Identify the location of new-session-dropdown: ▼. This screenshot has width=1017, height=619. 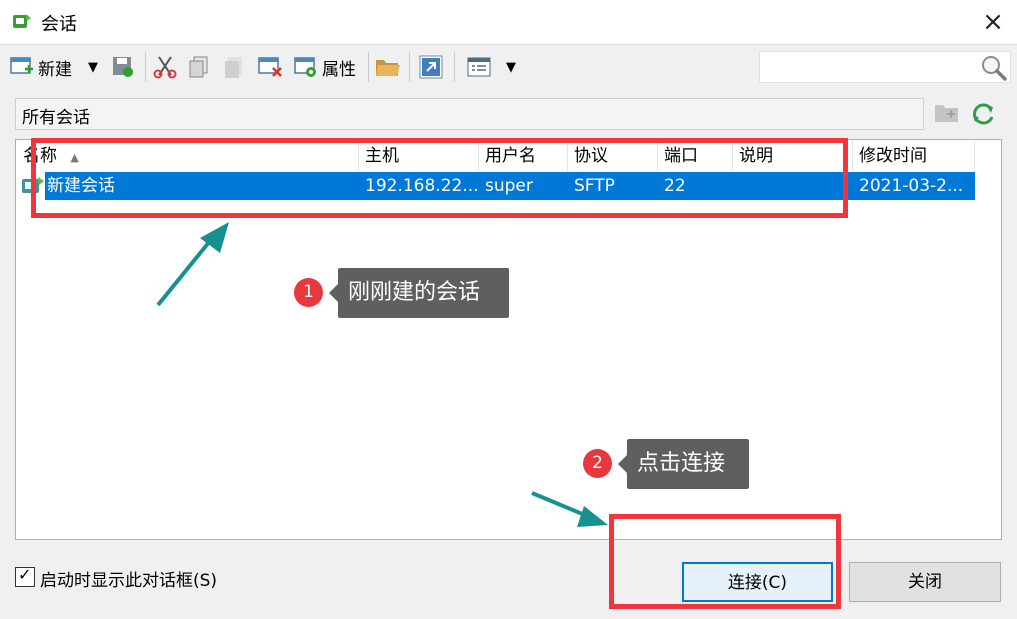
(93, 67).